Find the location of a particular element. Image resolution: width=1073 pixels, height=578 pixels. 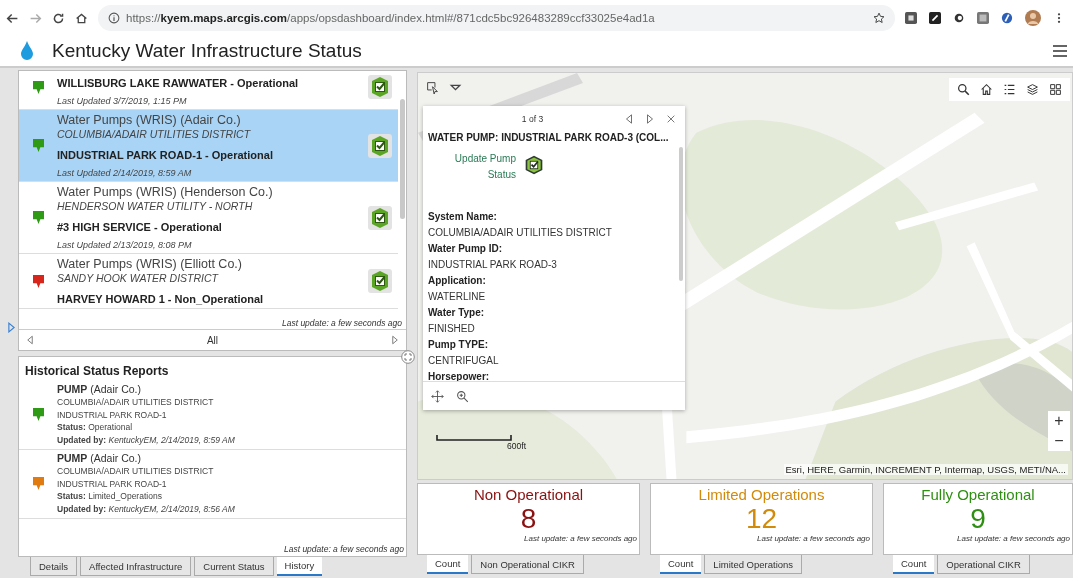

field-value: WATERLINE is located at coordinates (457, 297).